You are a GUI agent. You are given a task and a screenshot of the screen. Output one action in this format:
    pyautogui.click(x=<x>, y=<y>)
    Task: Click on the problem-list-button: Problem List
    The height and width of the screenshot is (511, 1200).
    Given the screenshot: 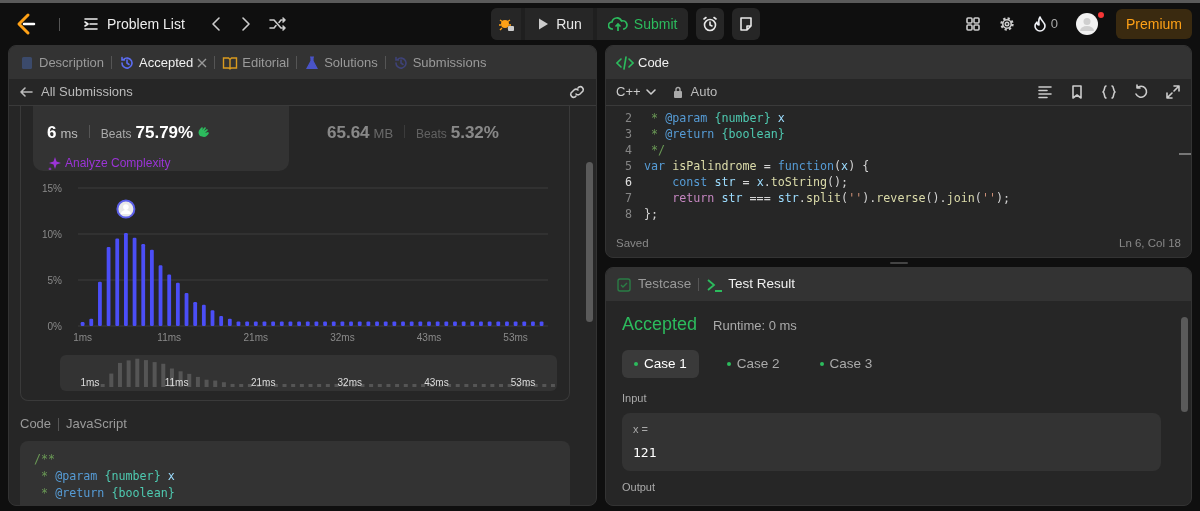 What is the action you would take?
    pyautogui.click(x=134, y=24)
    